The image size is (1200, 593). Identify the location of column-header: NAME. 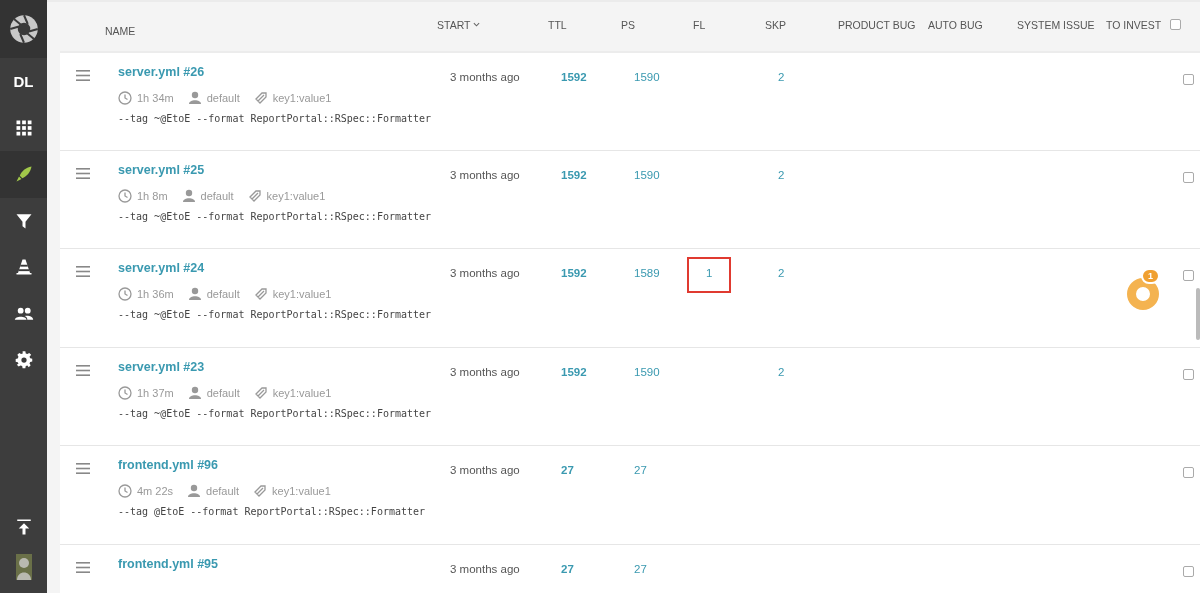
(120, 30).